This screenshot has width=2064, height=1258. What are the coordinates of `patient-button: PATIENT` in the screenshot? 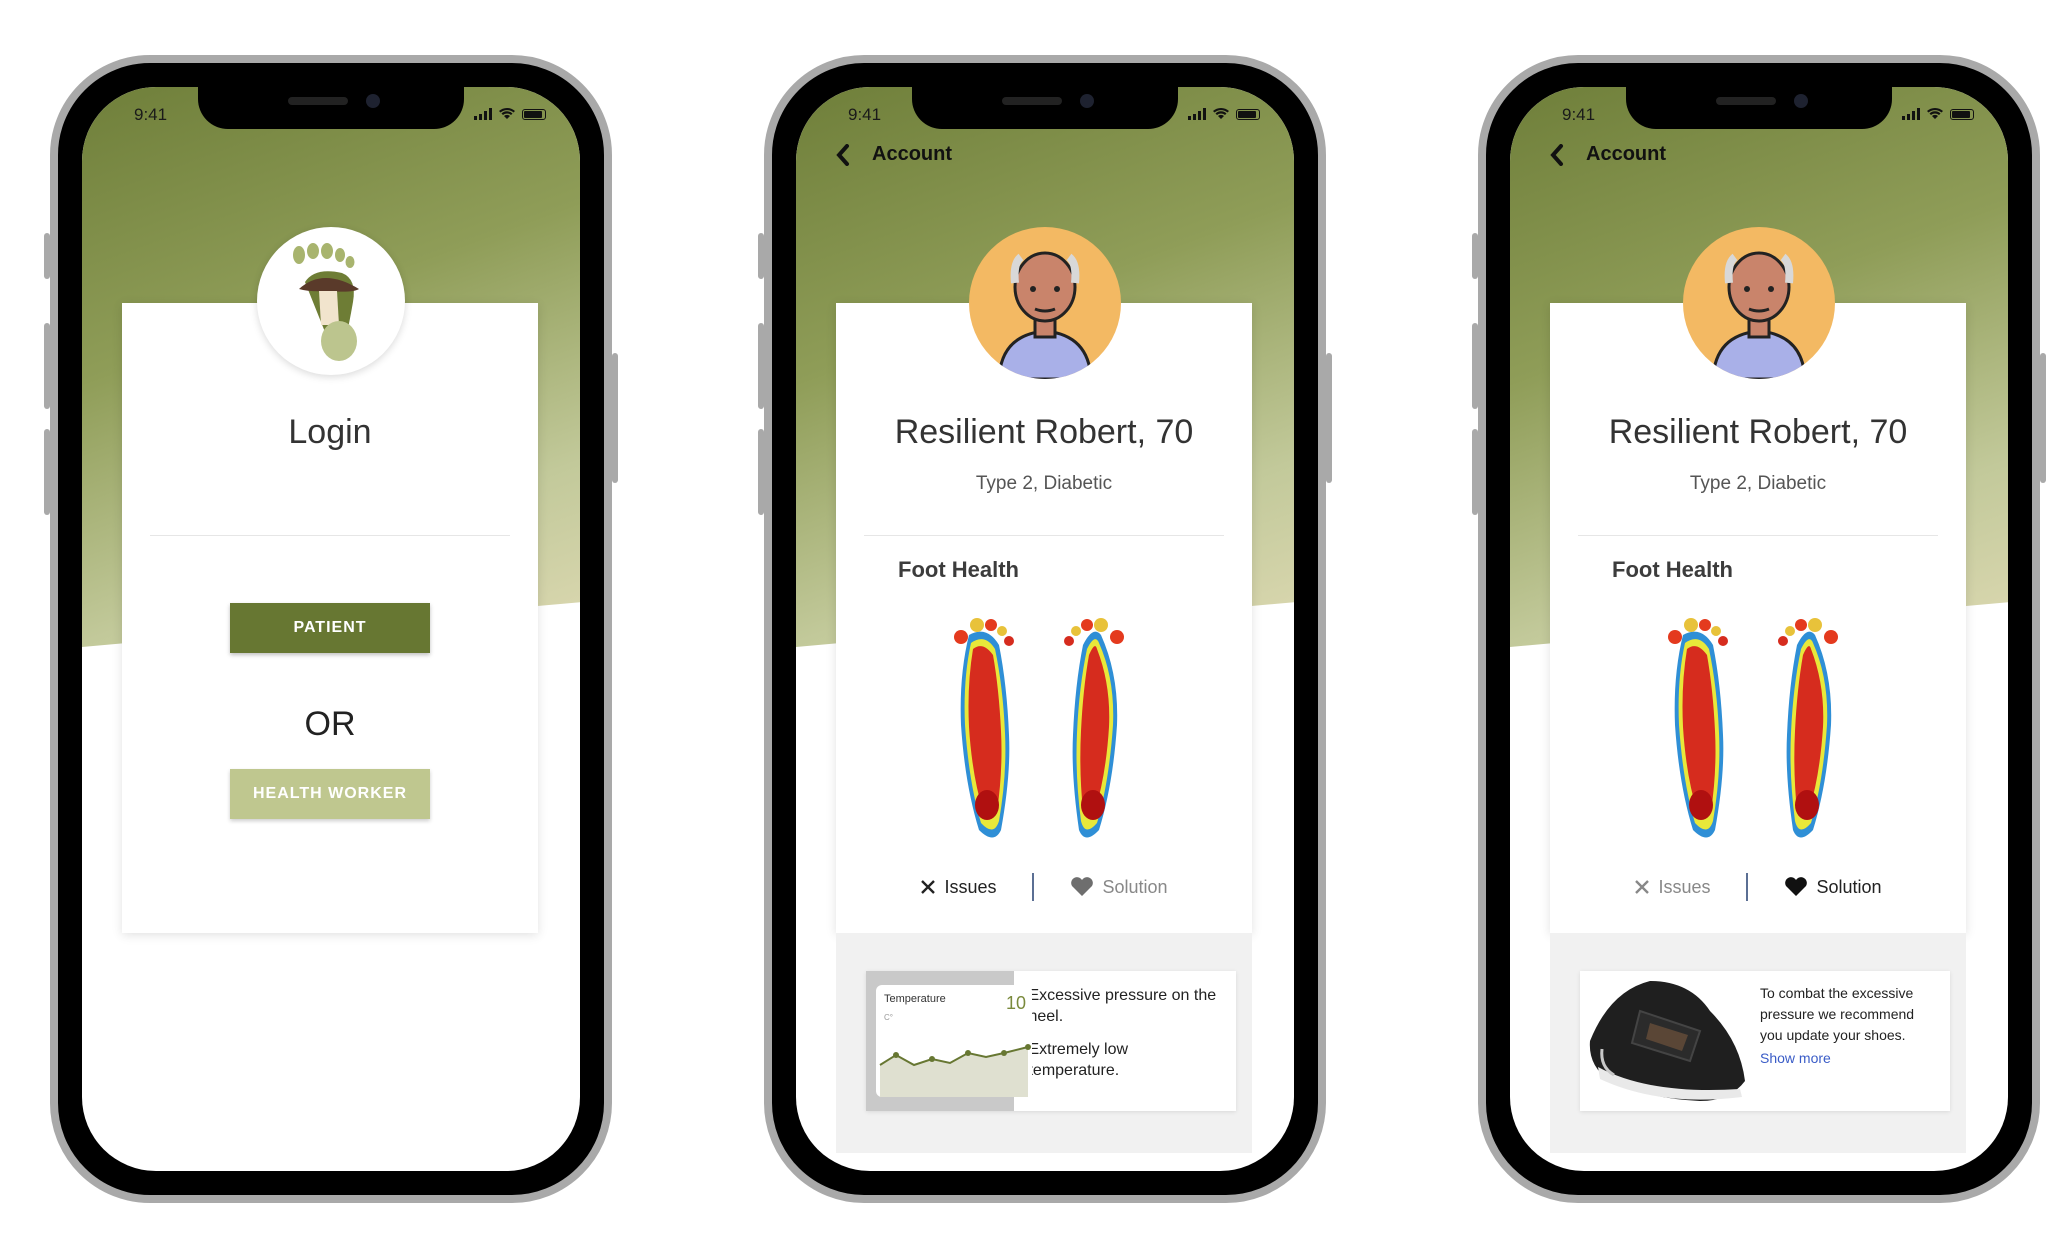 It's located at (330, 628).